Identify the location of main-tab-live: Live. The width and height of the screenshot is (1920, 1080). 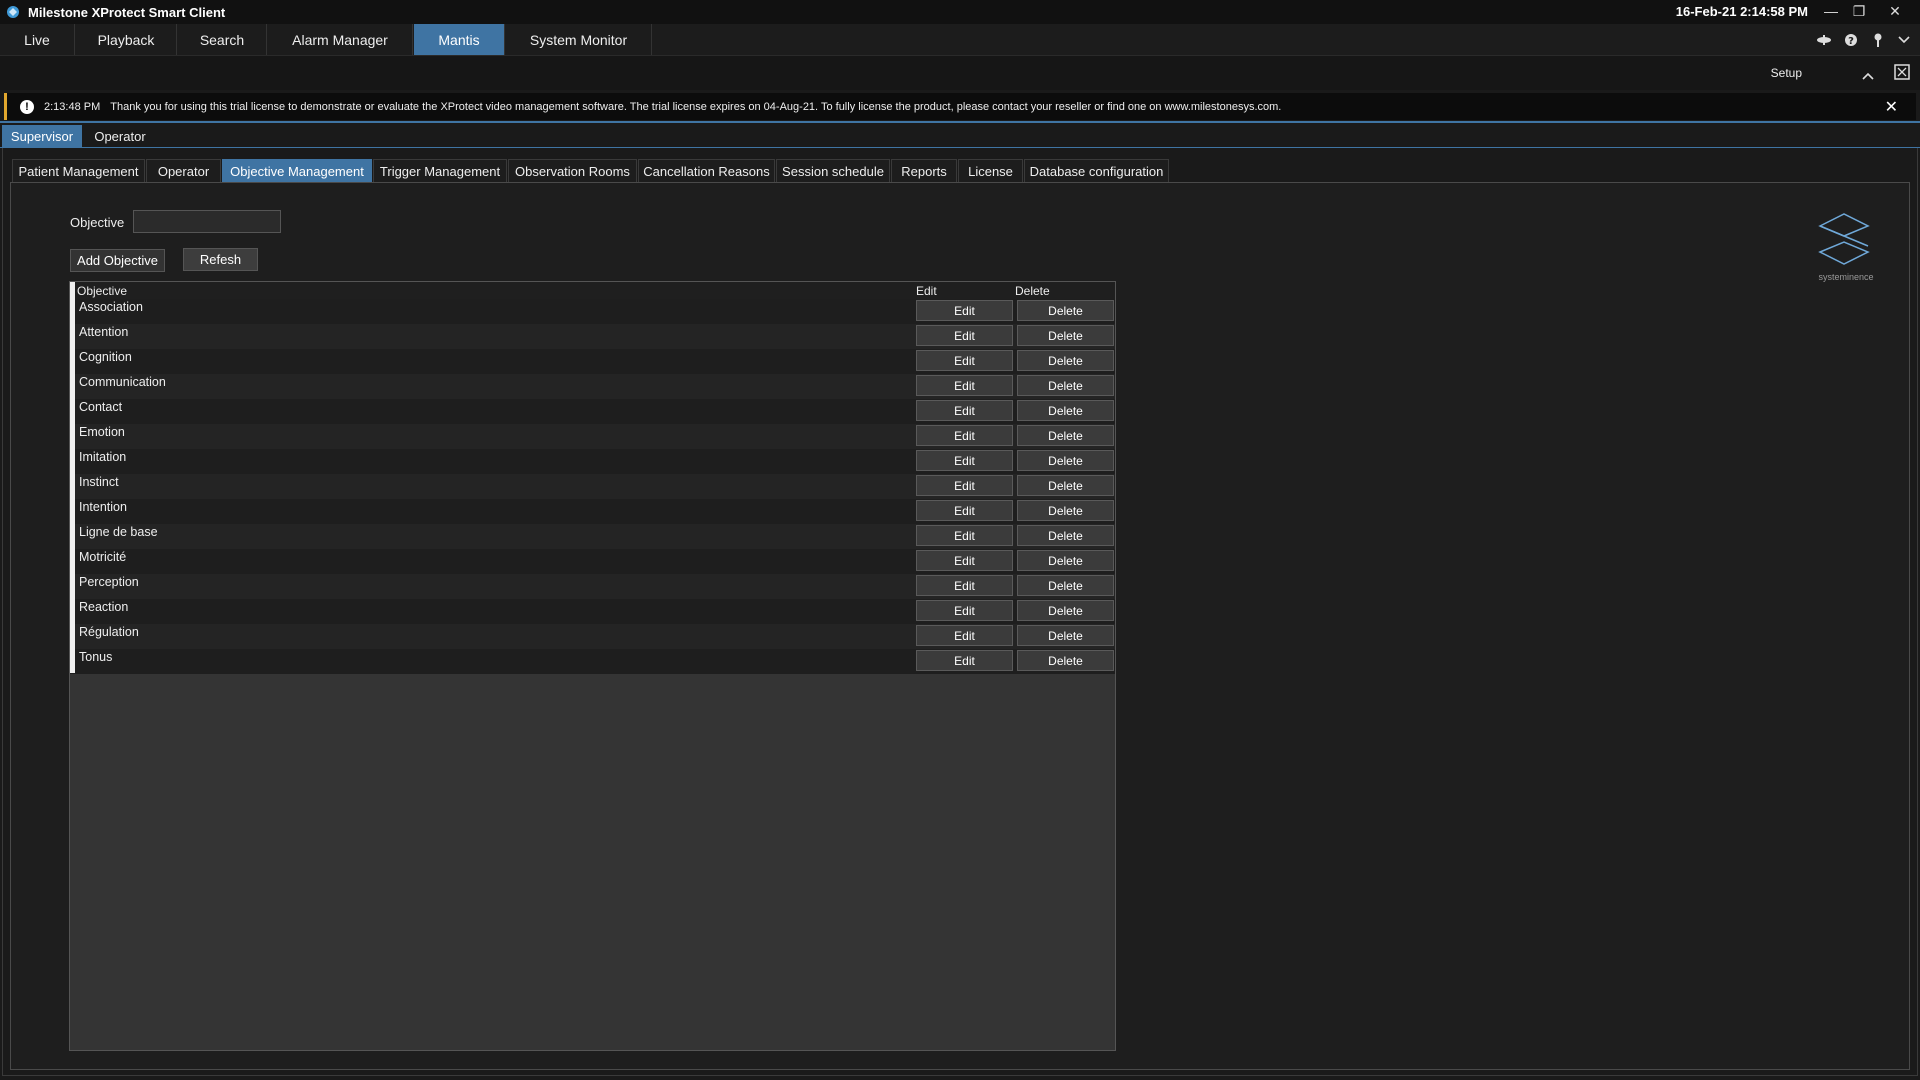
(37, 39).